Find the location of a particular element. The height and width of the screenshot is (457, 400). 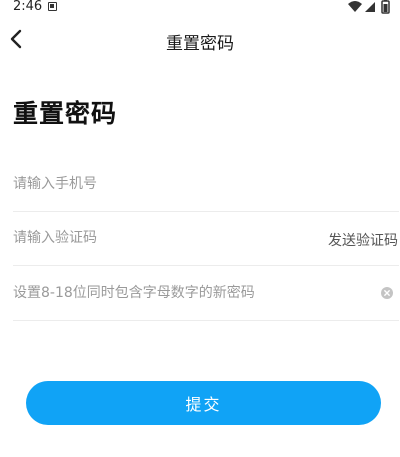

nav-bar: 重置密码 is located at coordinates (200, 40).